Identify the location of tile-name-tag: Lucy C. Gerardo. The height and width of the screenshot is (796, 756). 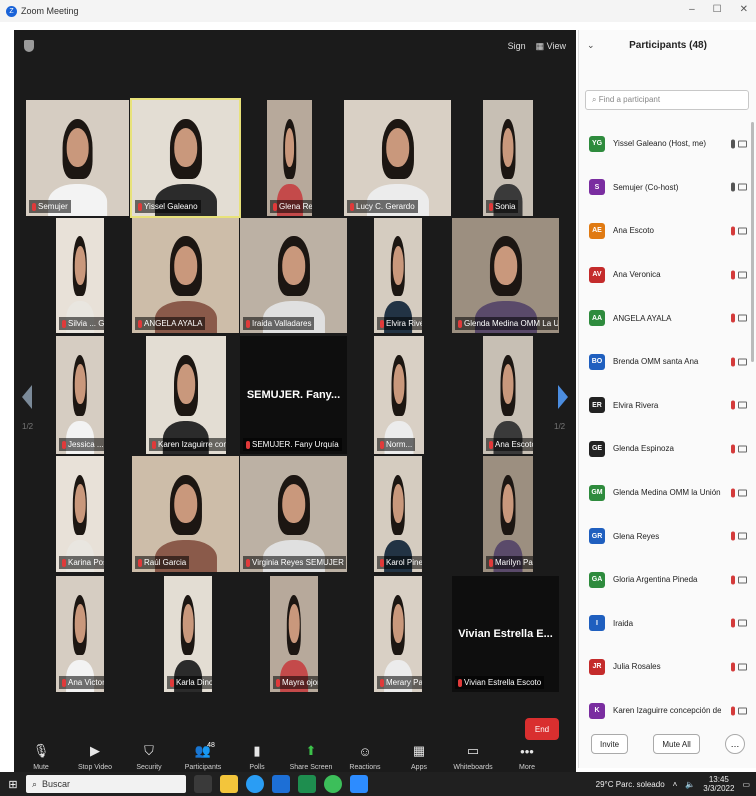
(382, 206).